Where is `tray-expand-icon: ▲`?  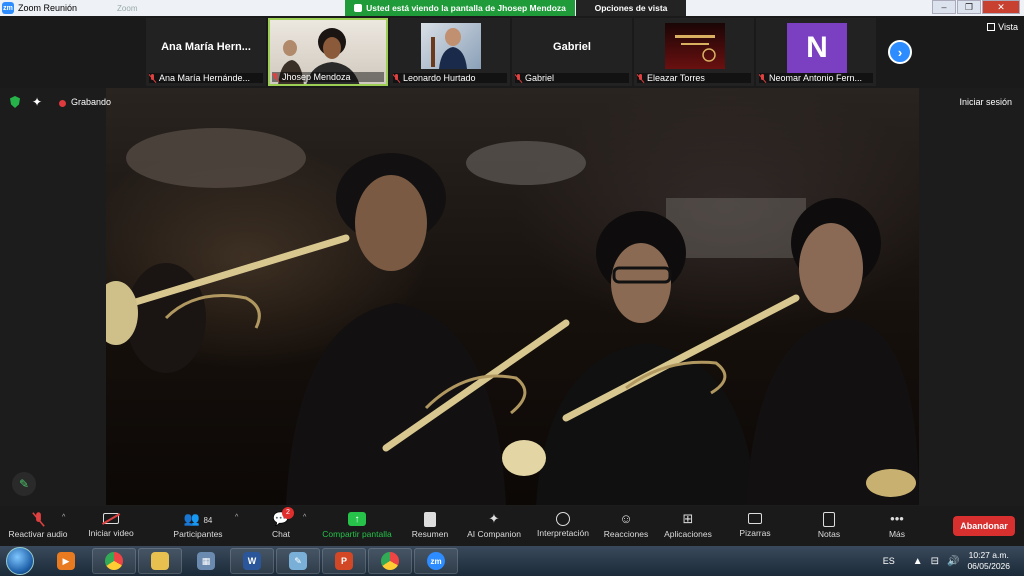 tray-expand-icon: ▲ is located at coordinates (918, 561).